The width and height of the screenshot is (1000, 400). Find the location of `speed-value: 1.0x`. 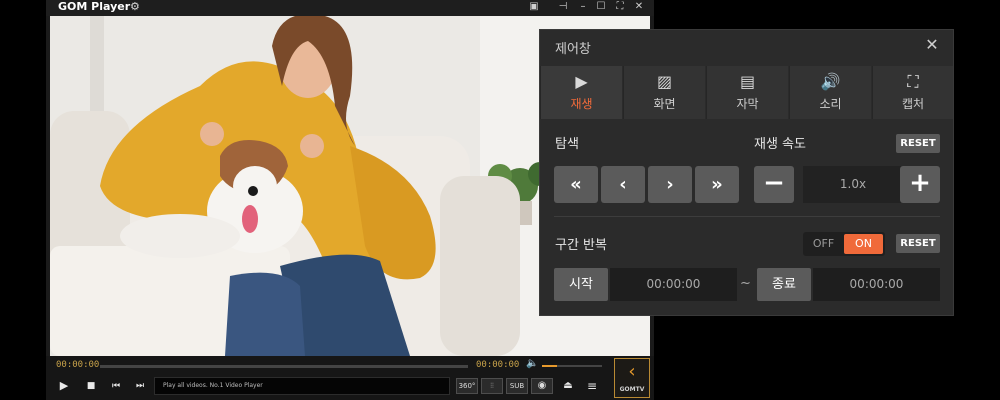

speed-value: 1.0x is located at coordinates (853, 184).